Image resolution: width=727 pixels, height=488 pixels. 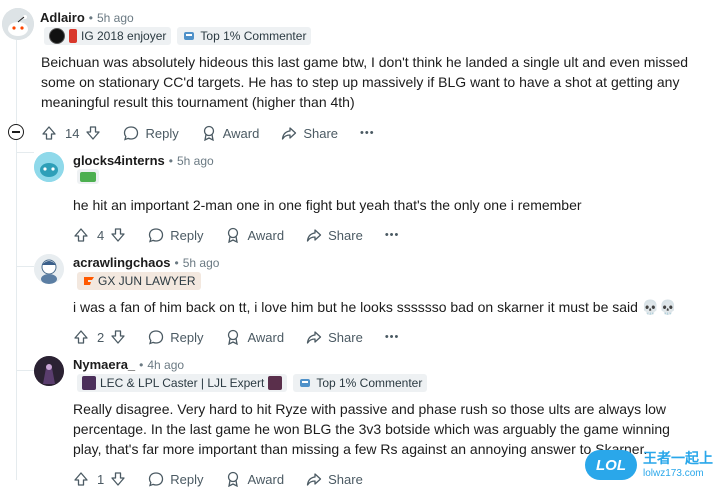 I want to click on user-flair, so click(x=88, y=176).